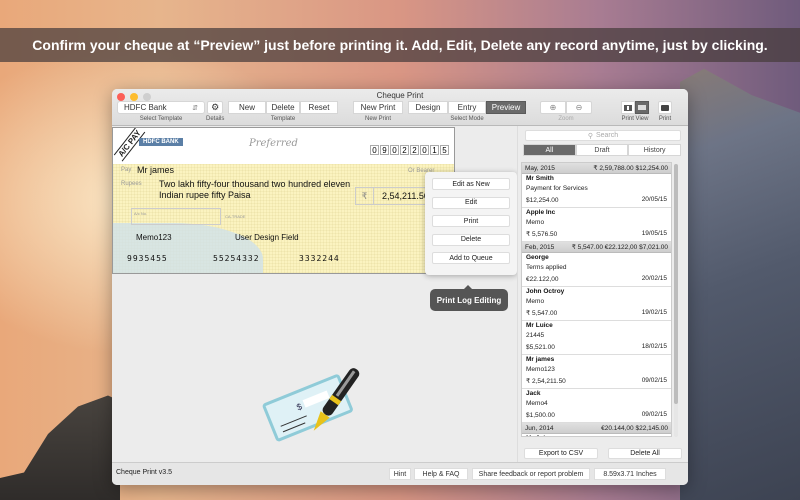  What do you see at coordinates (607, 135) in the screenshot?
I see `search-placeholder: Search` at bounding box center [607, 135].